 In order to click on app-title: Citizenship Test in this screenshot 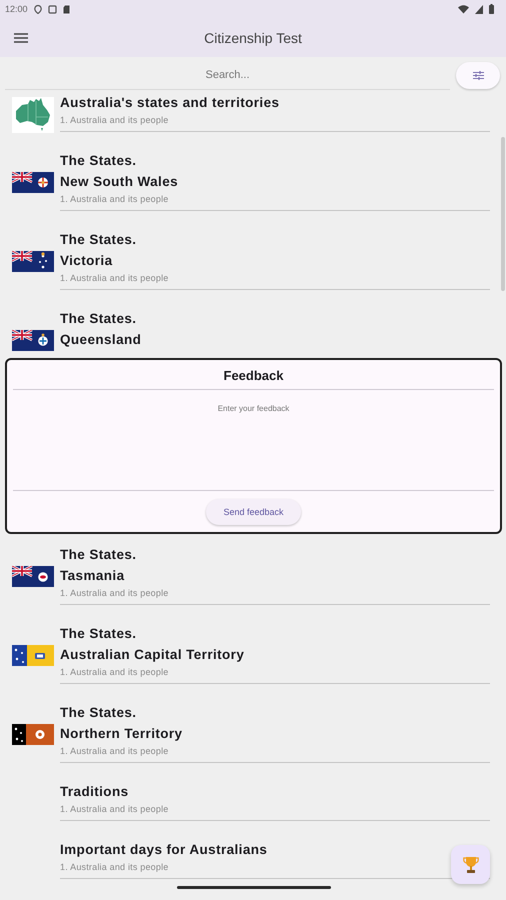, I will do `click(253, 38)`.